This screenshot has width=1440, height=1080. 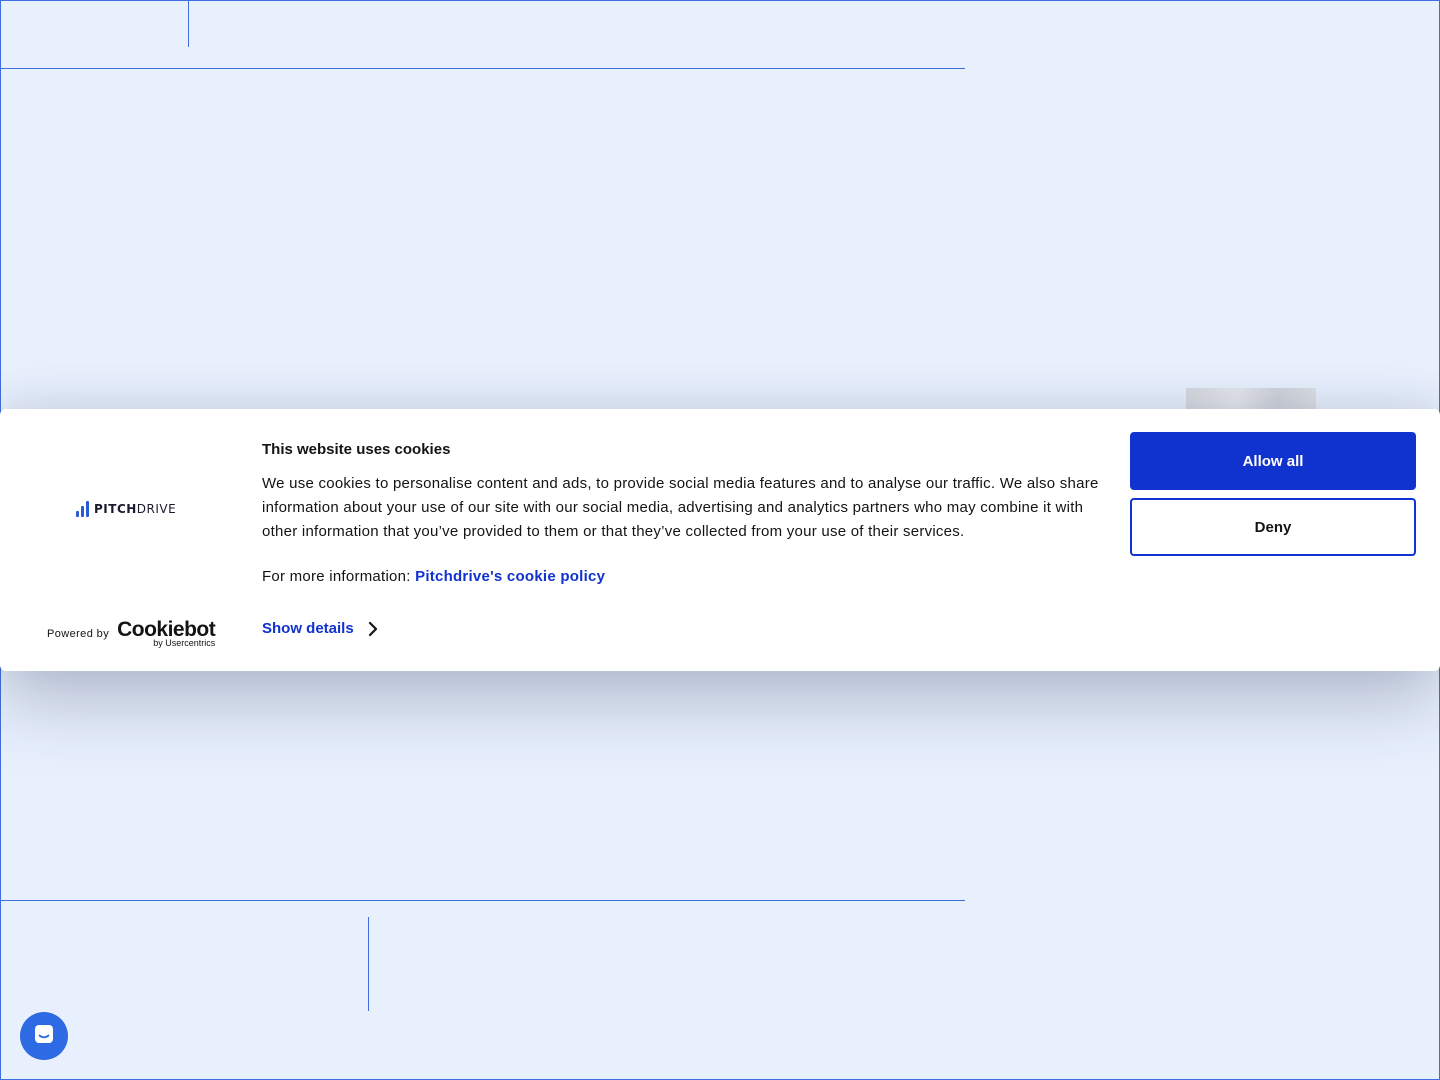 I want to click on cookiebot-sub: by Usercentrics, so click(x=184, y=643).